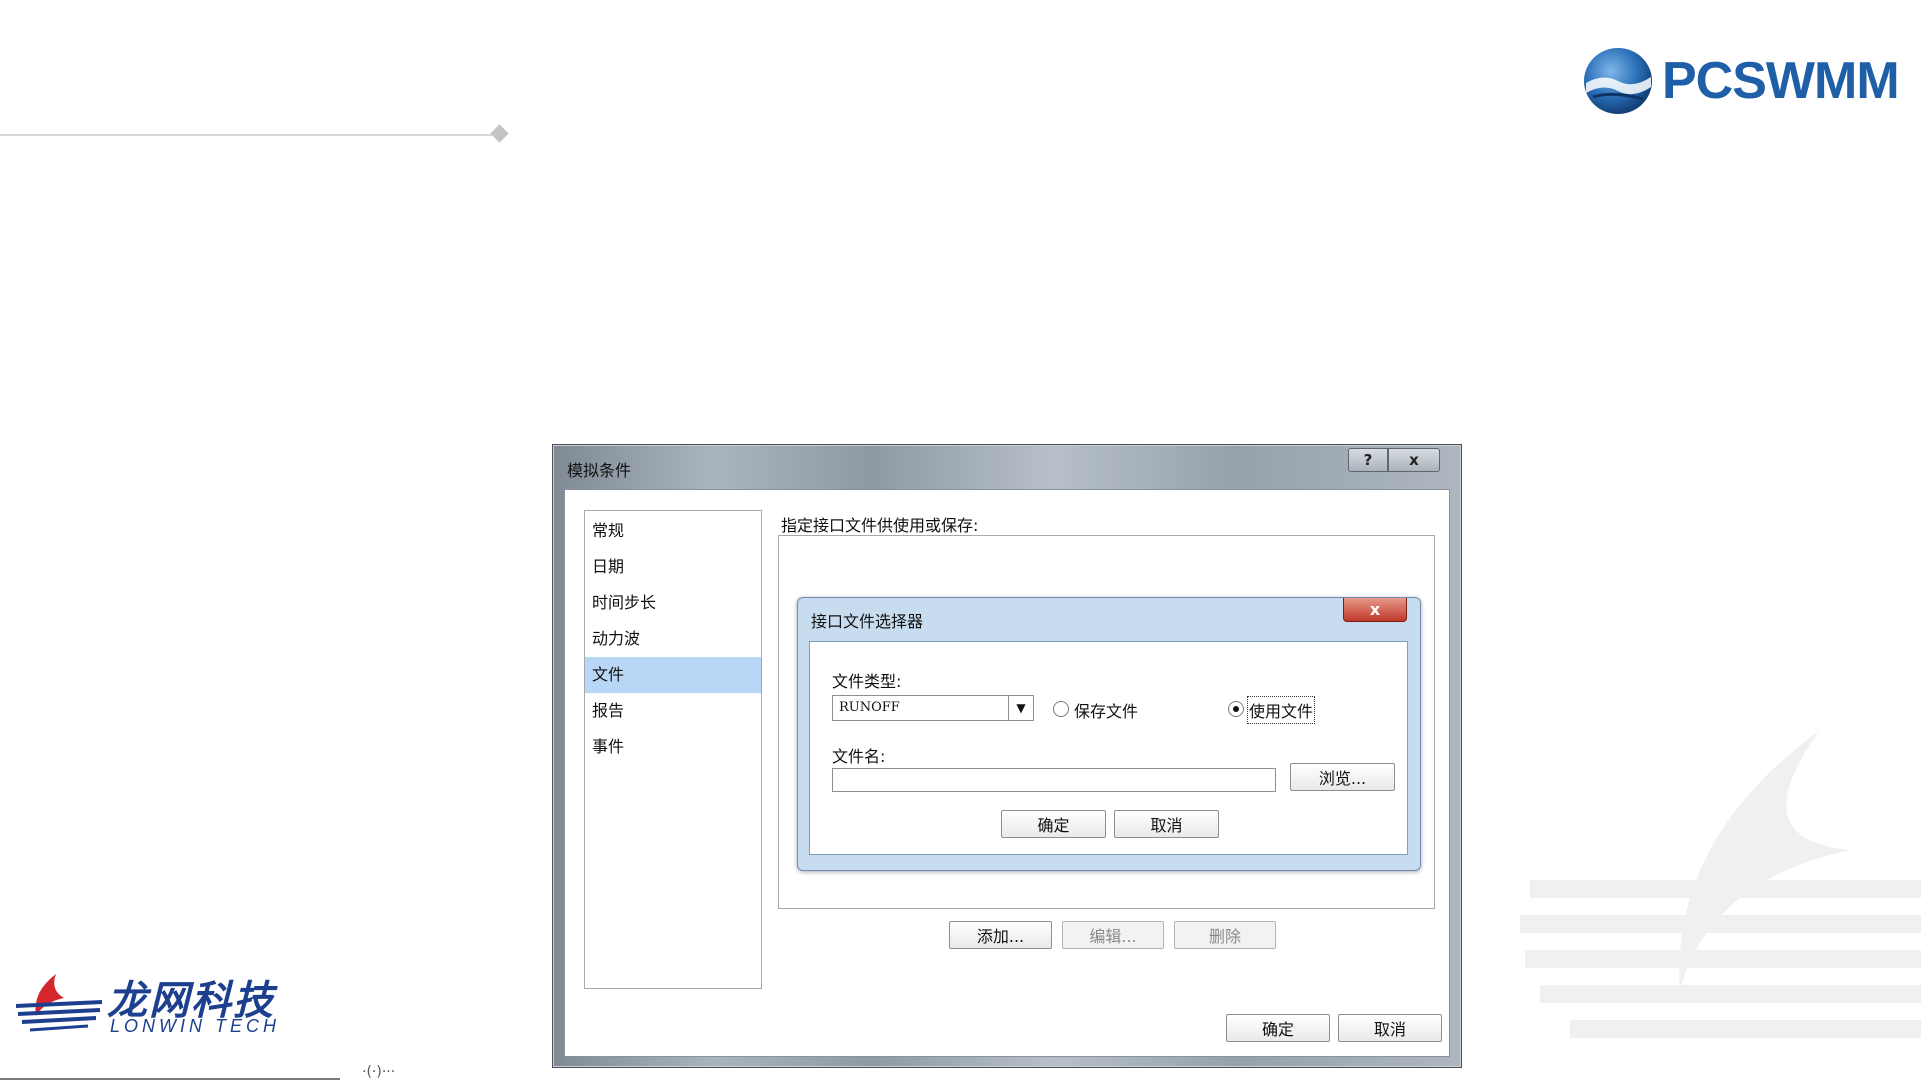 The width and height of the screenshot is (1921, 1081). I want to click on cancel-button: 取消, so click(1390, 1028).